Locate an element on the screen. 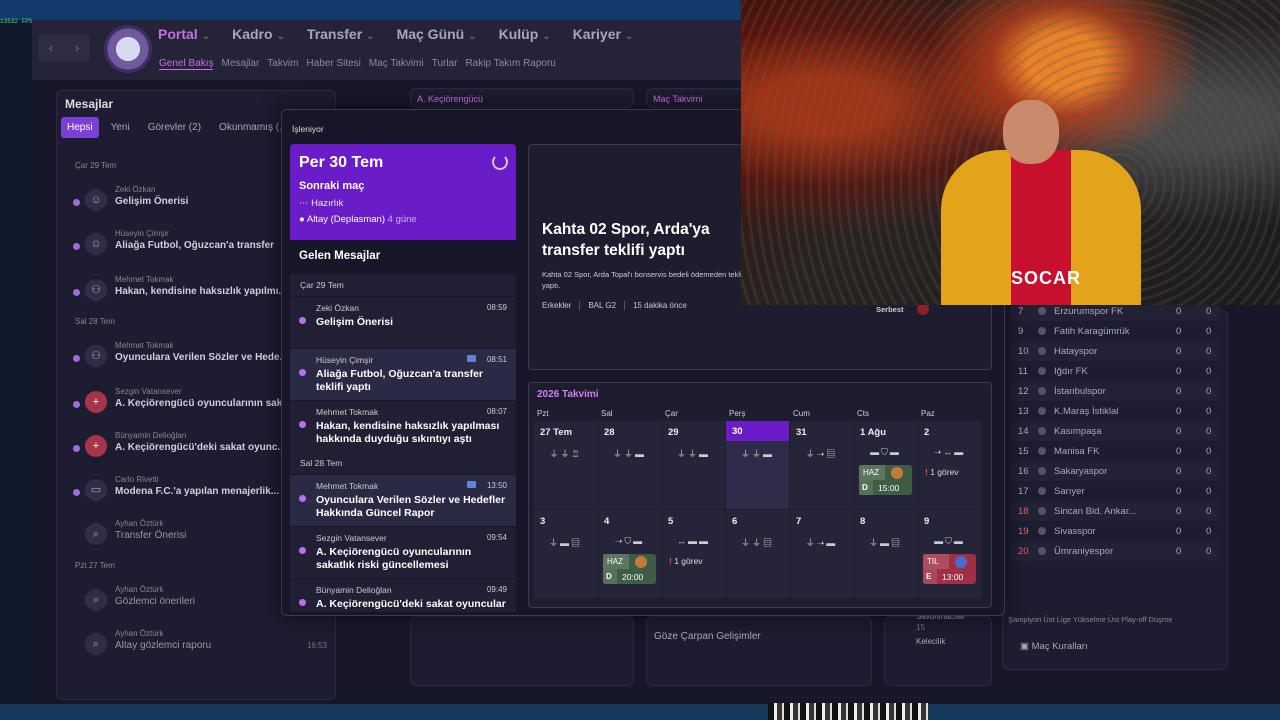 The height and width of the screenshot is (720, 1280). subnav-takvim: Takvim is located at coordinates (282, 64).